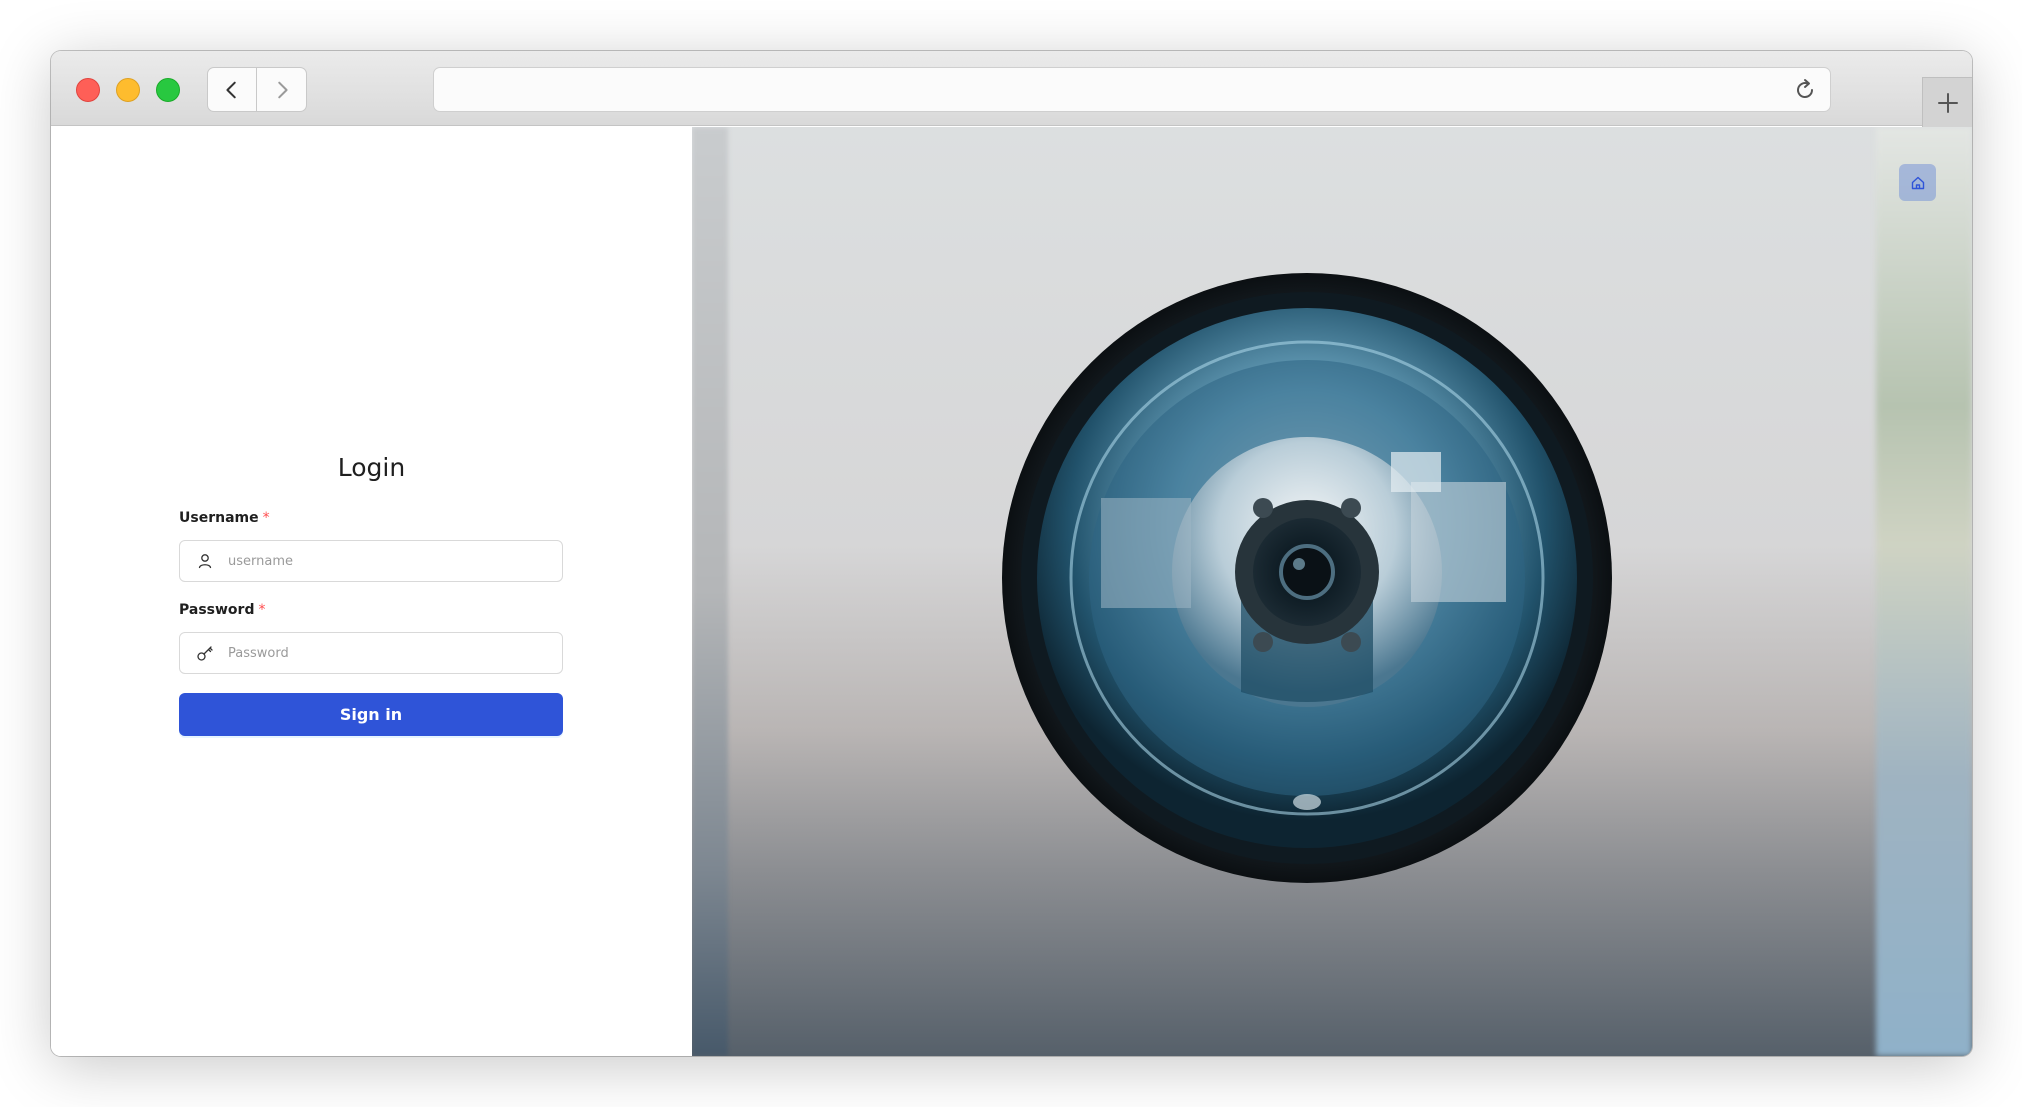 The image size is (2022, 1107). What do you see at coordinates (217, 610) in the screenshot?
I see `password-label-text: Password` at bounding box center [217, 610].